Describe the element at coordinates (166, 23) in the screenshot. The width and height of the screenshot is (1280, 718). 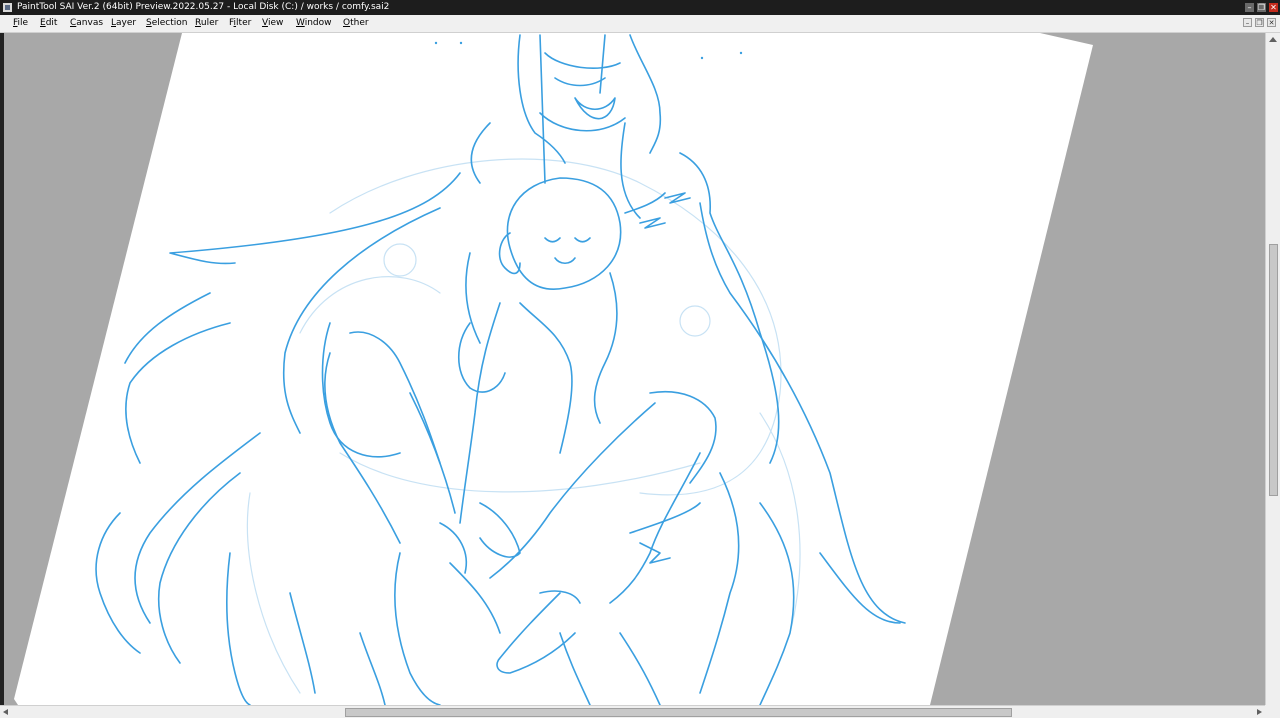
I see `menu-selection: Selection` at that location.